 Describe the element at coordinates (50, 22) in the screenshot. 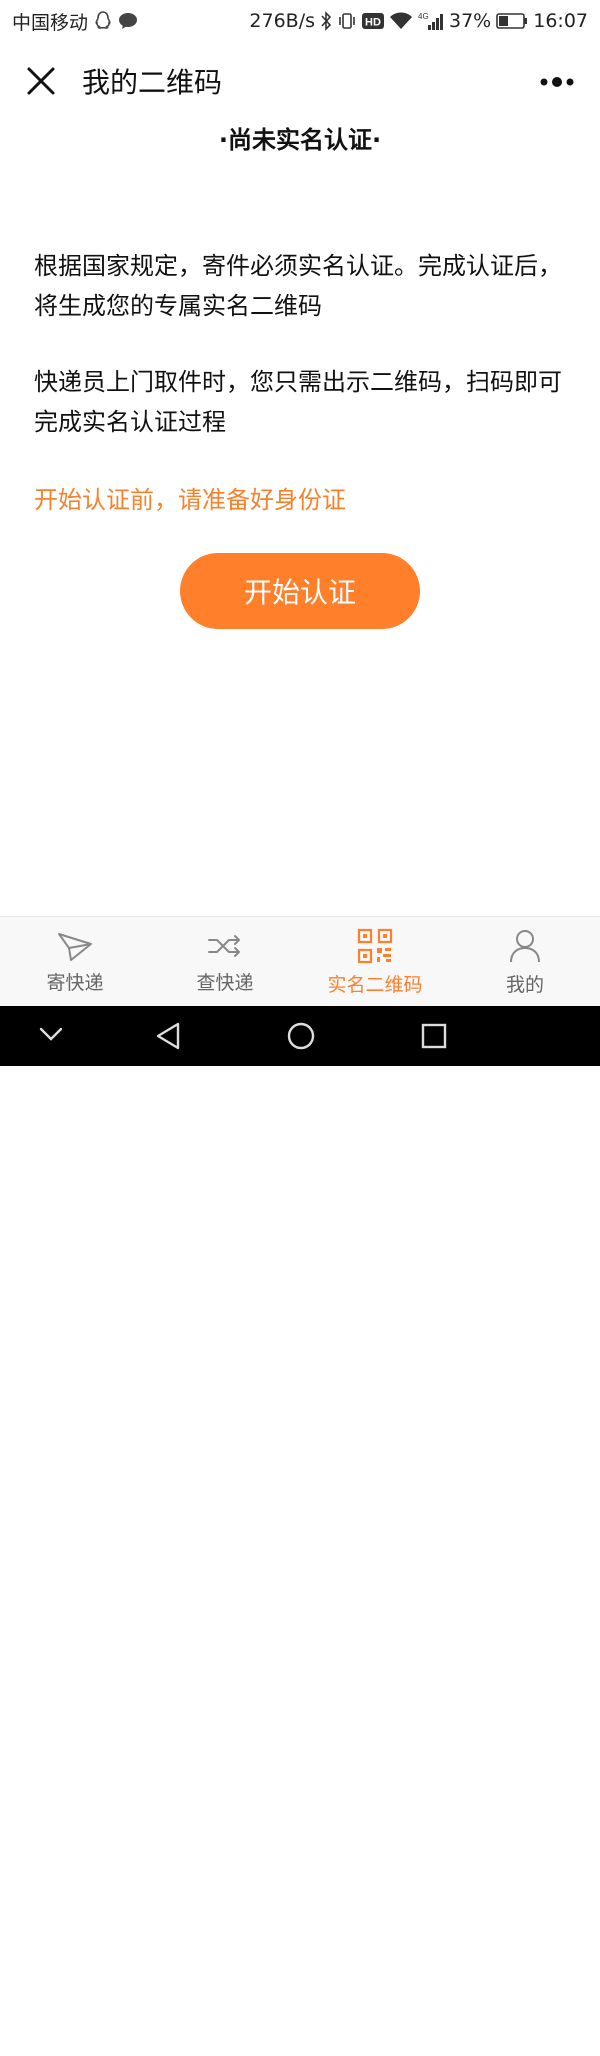

I see `carrier-label: 中国移动` at that location.